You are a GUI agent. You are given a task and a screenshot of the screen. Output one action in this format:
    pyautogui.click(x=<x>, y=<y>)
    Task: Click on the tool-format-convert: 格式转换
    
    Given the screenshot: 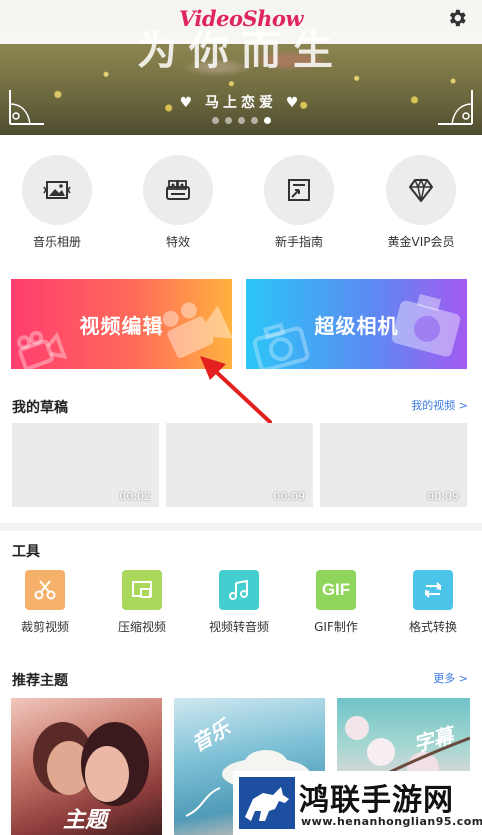 What is the action you would take?
    pyautogui.click(x=433, y=602)
    